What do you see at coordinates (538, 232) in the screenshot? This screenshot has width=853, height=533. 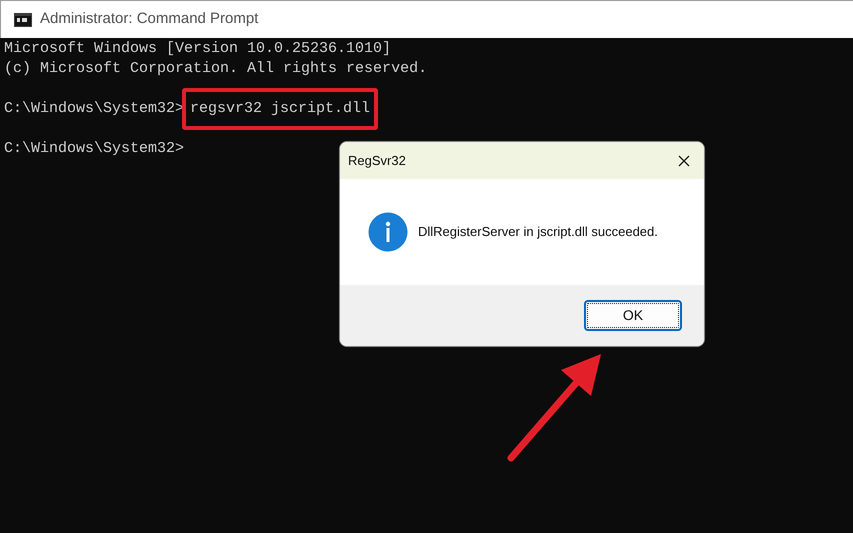 I see `dialog-message: DllRegisterServer in jscript.dll succeeded.` at bounding box center [538, 232].